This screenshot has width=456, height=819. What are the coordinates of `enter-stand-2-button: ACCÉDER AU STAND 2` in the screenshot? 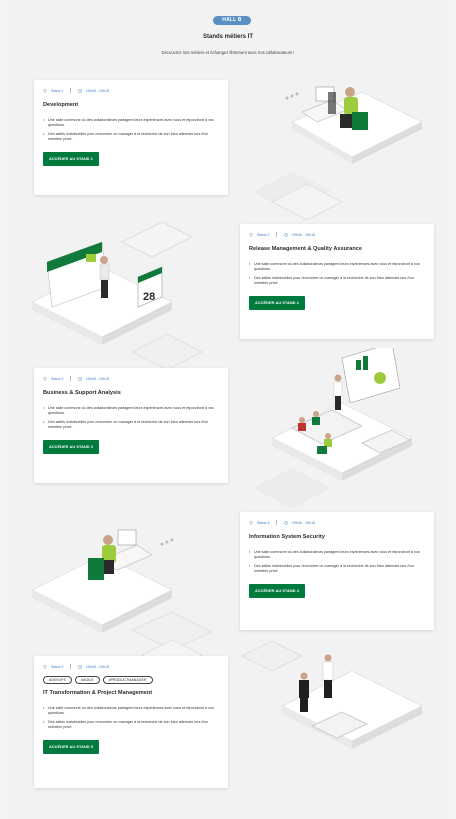 It's located at (277, 303).